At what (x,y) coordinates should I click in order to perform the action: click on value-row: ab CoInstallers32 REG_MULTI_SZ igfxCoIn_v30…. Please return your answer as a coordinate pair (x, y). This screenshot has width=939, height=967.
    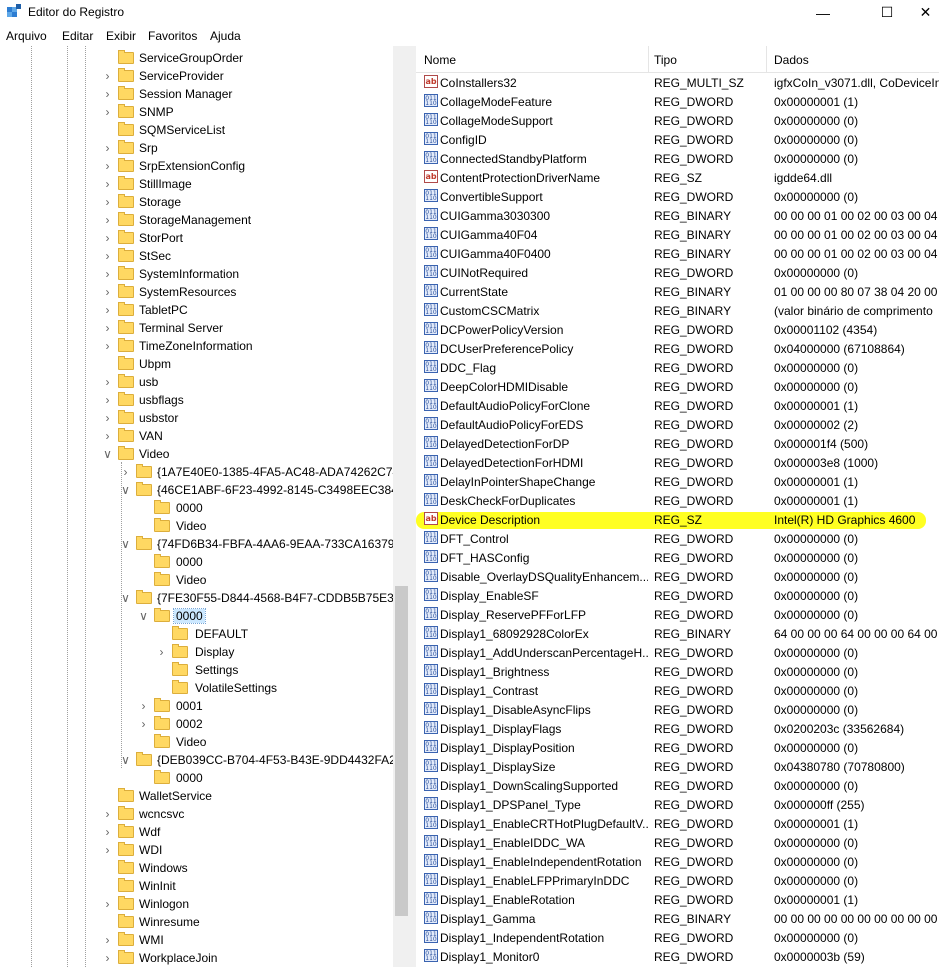
    Looking at the image, I should click on (677, 82).